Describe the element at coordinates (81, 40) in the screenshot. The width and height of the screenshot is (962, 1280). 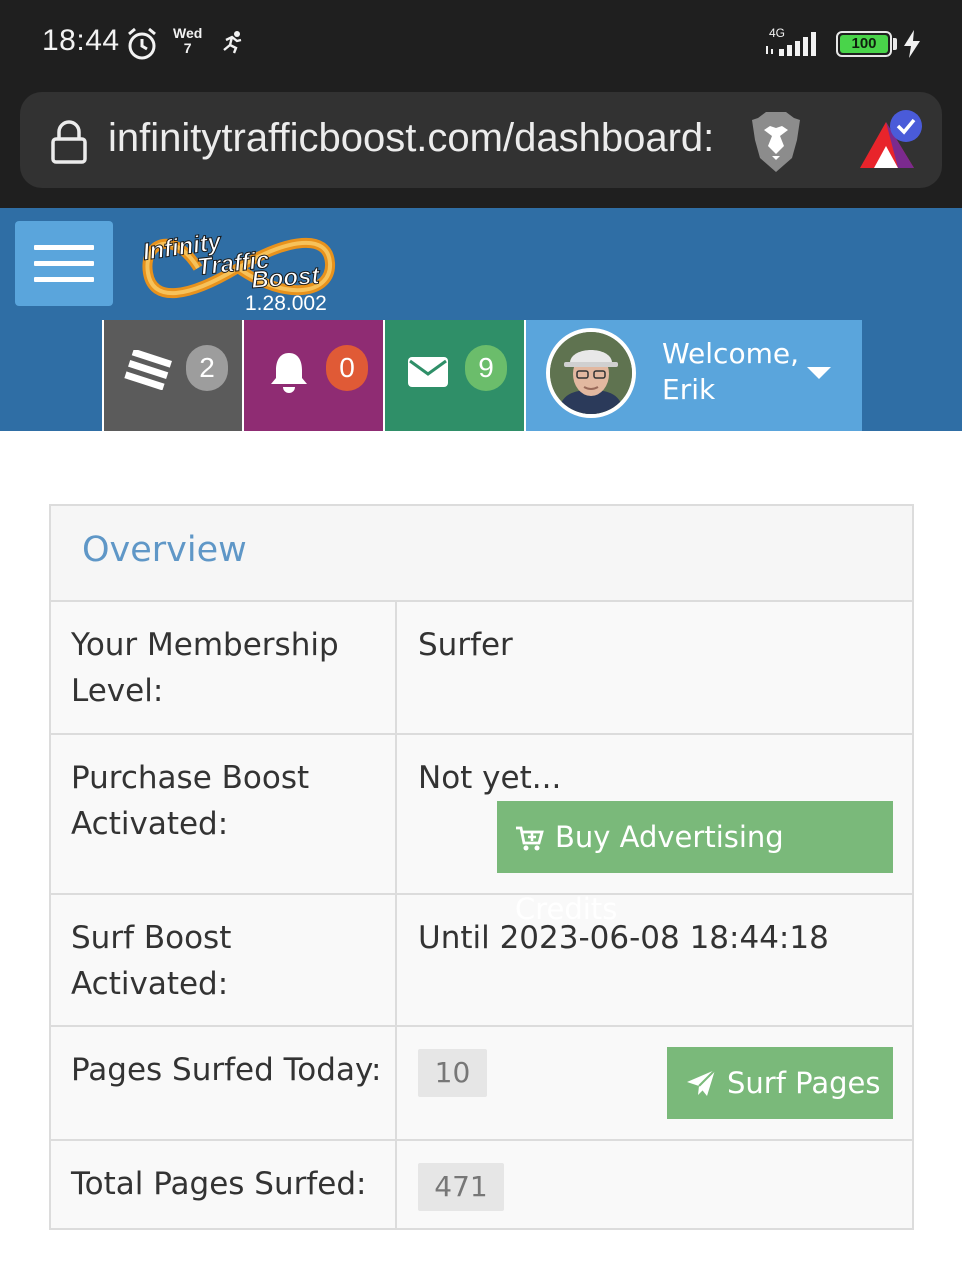
I see `clock-time: 18:44` at that location.